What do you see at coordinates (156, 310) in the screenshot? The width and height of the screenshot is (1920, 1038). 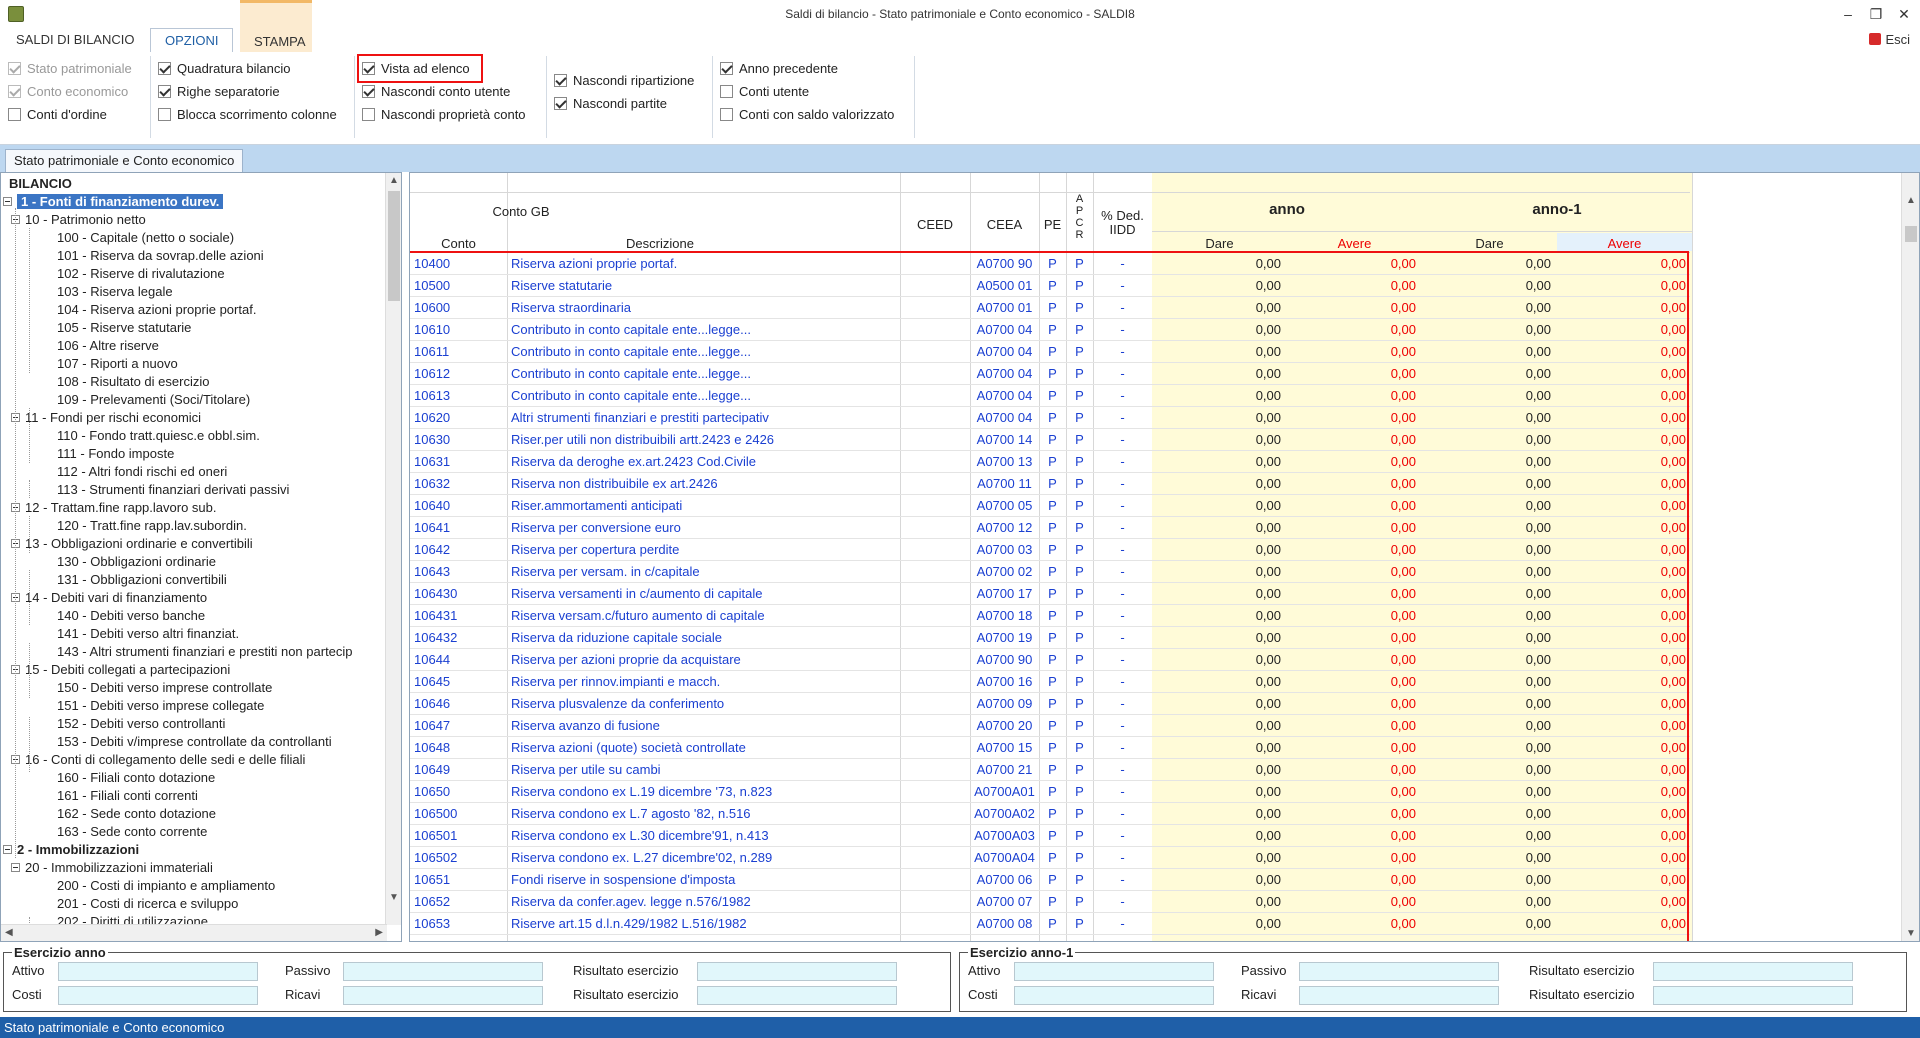 I see `tree-node: 104 - Riserva azioni proprie portaf.` at bounding box center [156, 310].